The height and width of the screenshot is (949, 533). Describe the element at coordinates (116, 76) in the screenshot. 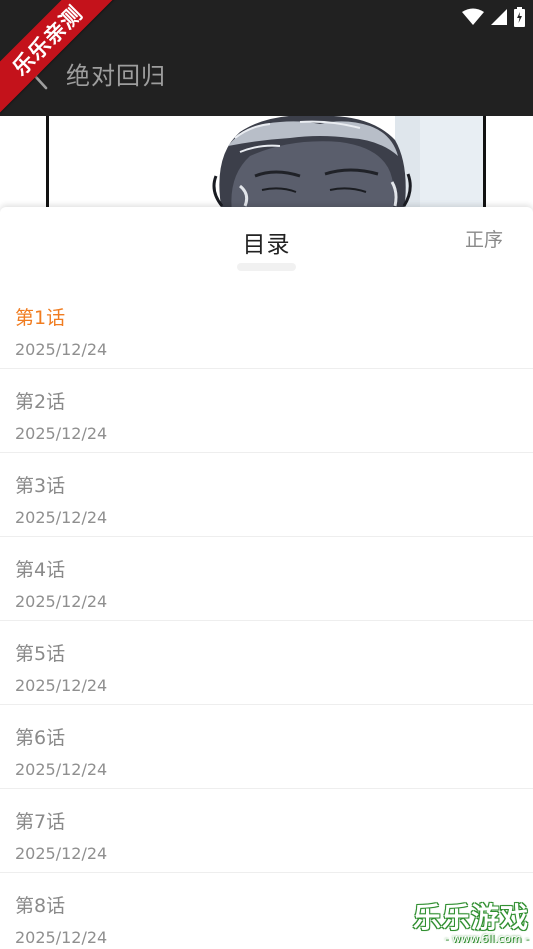

I see `page-title: 绝对回归` at that location.